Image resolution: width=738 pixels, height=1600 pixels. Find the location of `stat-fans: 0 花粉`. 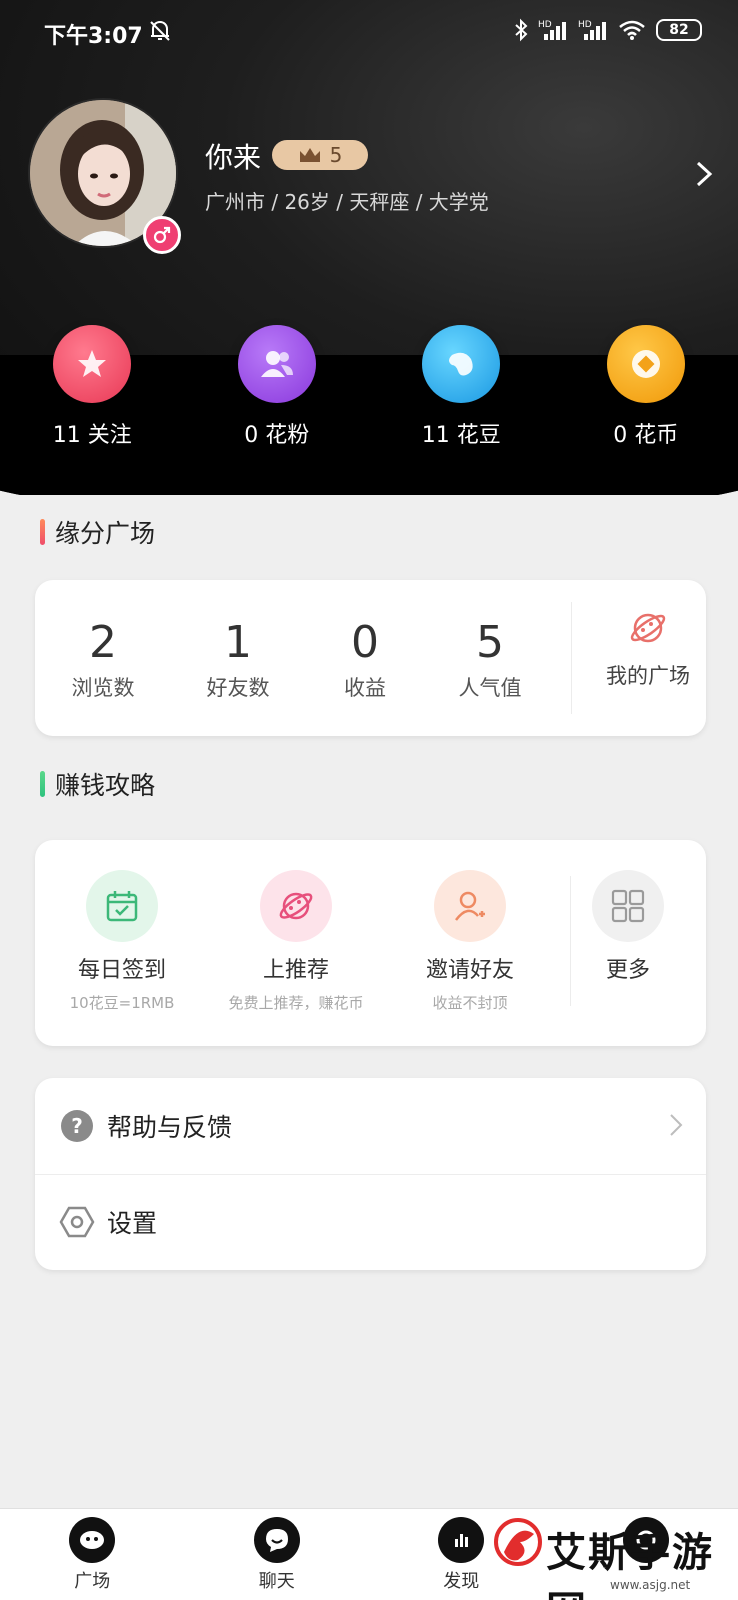

stat-fans: 0 花粉 is located at coordinates (277, 387).